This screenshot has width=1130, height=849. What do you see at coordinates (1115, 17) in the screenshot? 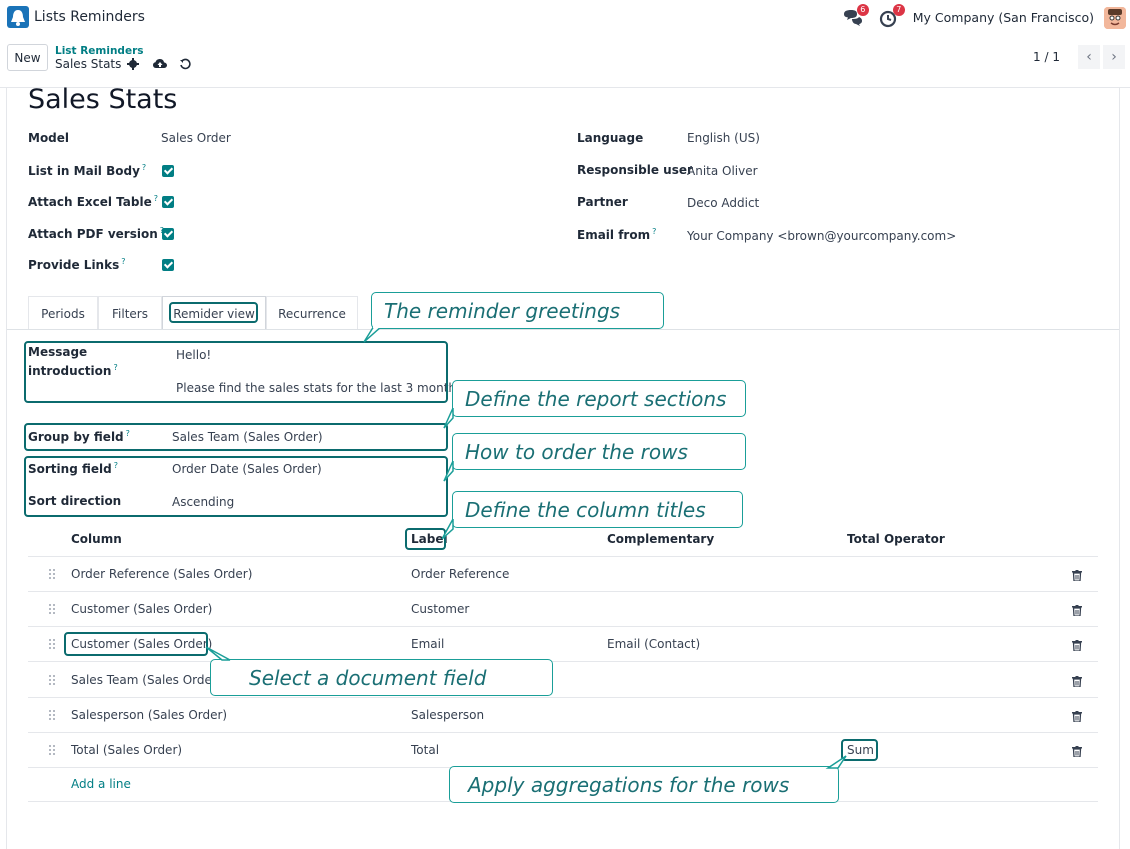
I see `user-avatar` at bounding box center [1115, 17].